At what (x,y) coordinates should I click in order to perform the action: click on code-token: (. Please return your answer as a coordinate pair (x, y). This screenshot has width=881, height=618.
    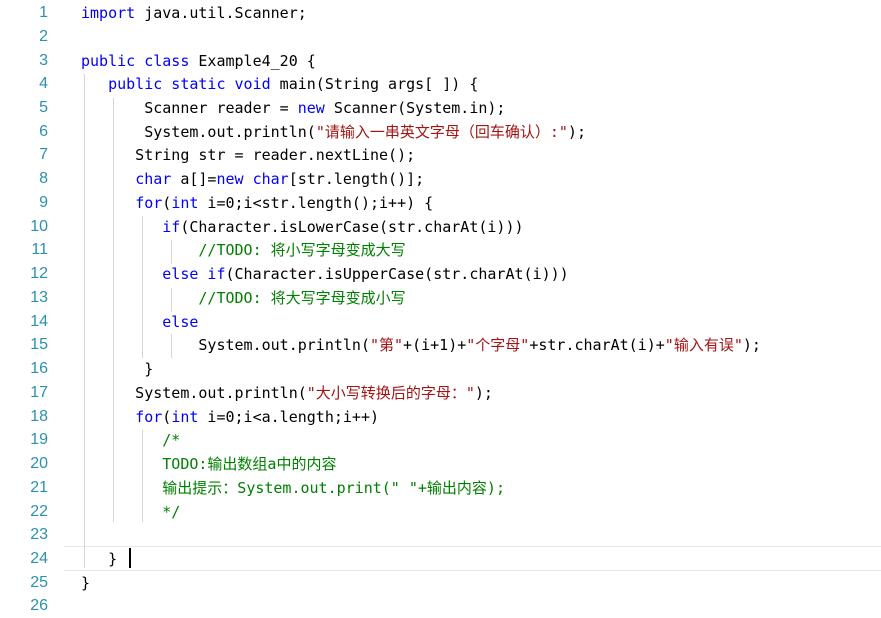
    Looking at the image, I should click on (167, 203).